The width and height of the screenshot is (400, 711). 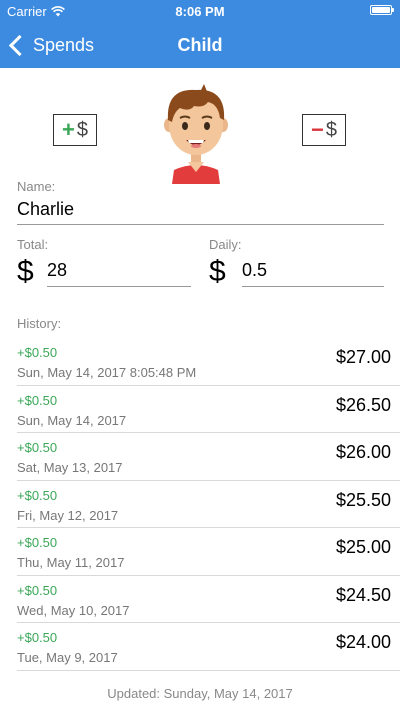 What do you see at coordinates (45, 209) in the screenshot?
I see `name-field: Charlie` at bounding box center [45, 209].